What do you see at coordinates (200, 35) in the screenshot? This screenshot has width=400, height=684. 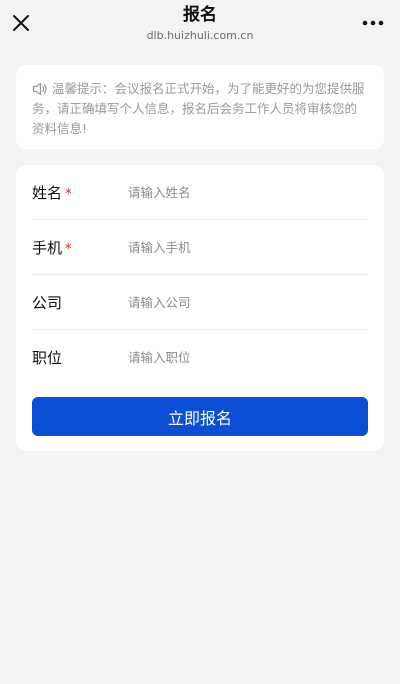 I see `page-url: dlb.huizhuli.com.cn` at bounding box center [200, 35].